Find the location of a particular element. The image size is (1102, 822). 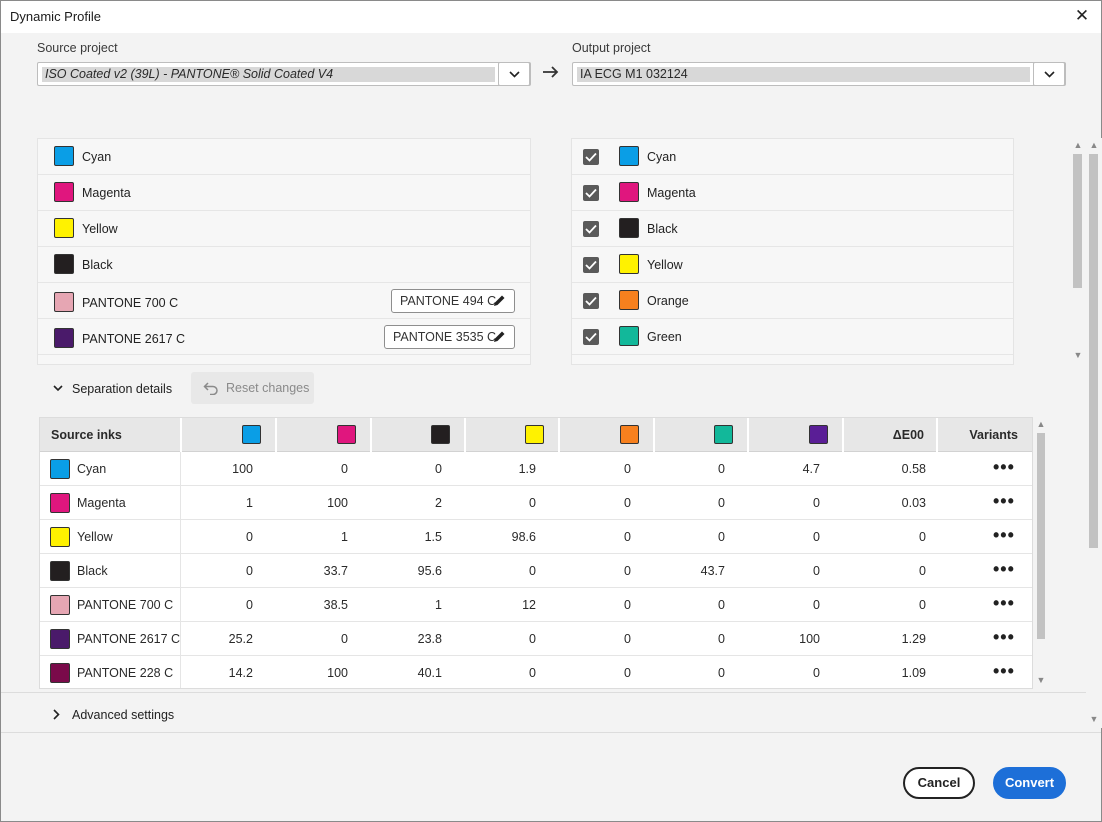

dialog-scrollbar: ▲ ▼ is located at coordinates (1094, 433).